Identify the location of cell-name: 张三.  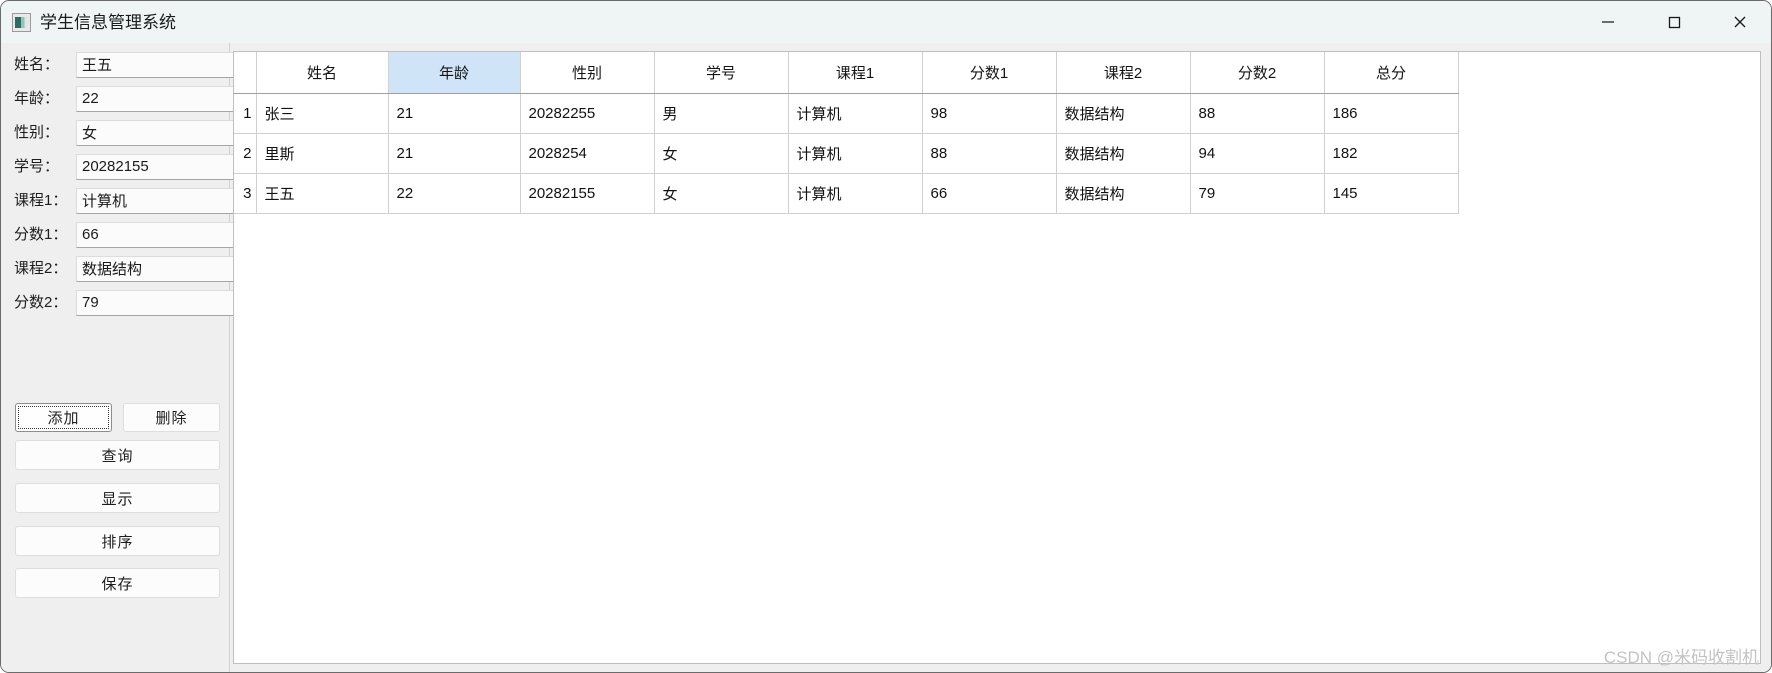
(322, 113).